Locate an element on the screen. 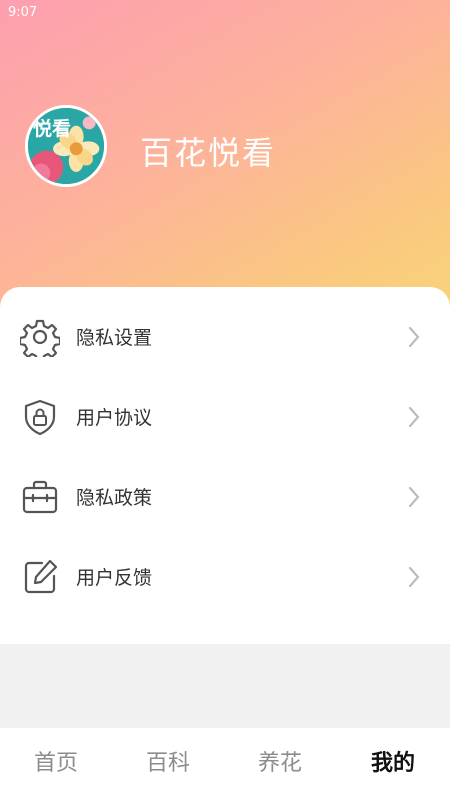 The image size is (450, 800). tab-mine: 我的 is located at coordinates (393, 764).